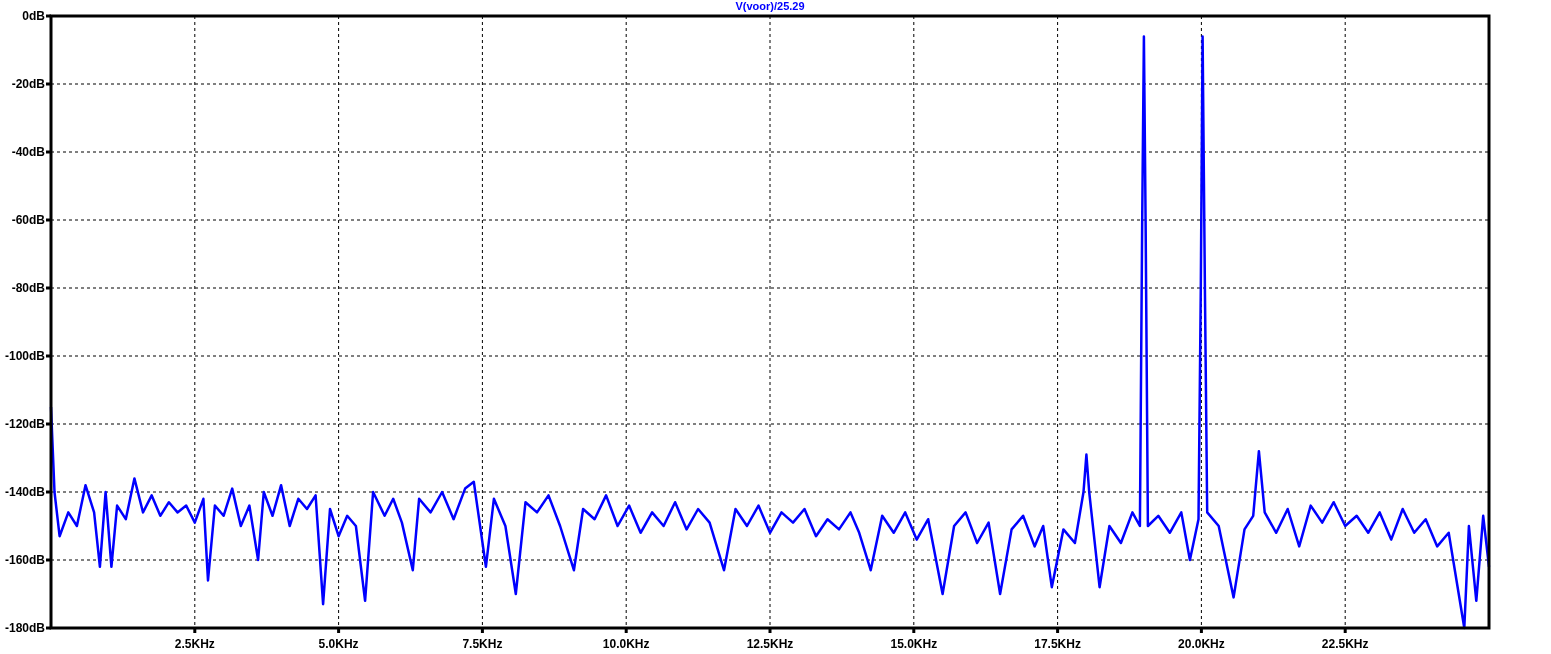 The image size is (1551, 654). Describe the element at coordinates (25, 492) in the screenshot. I see `y-axis-label: -140dB` at that location.